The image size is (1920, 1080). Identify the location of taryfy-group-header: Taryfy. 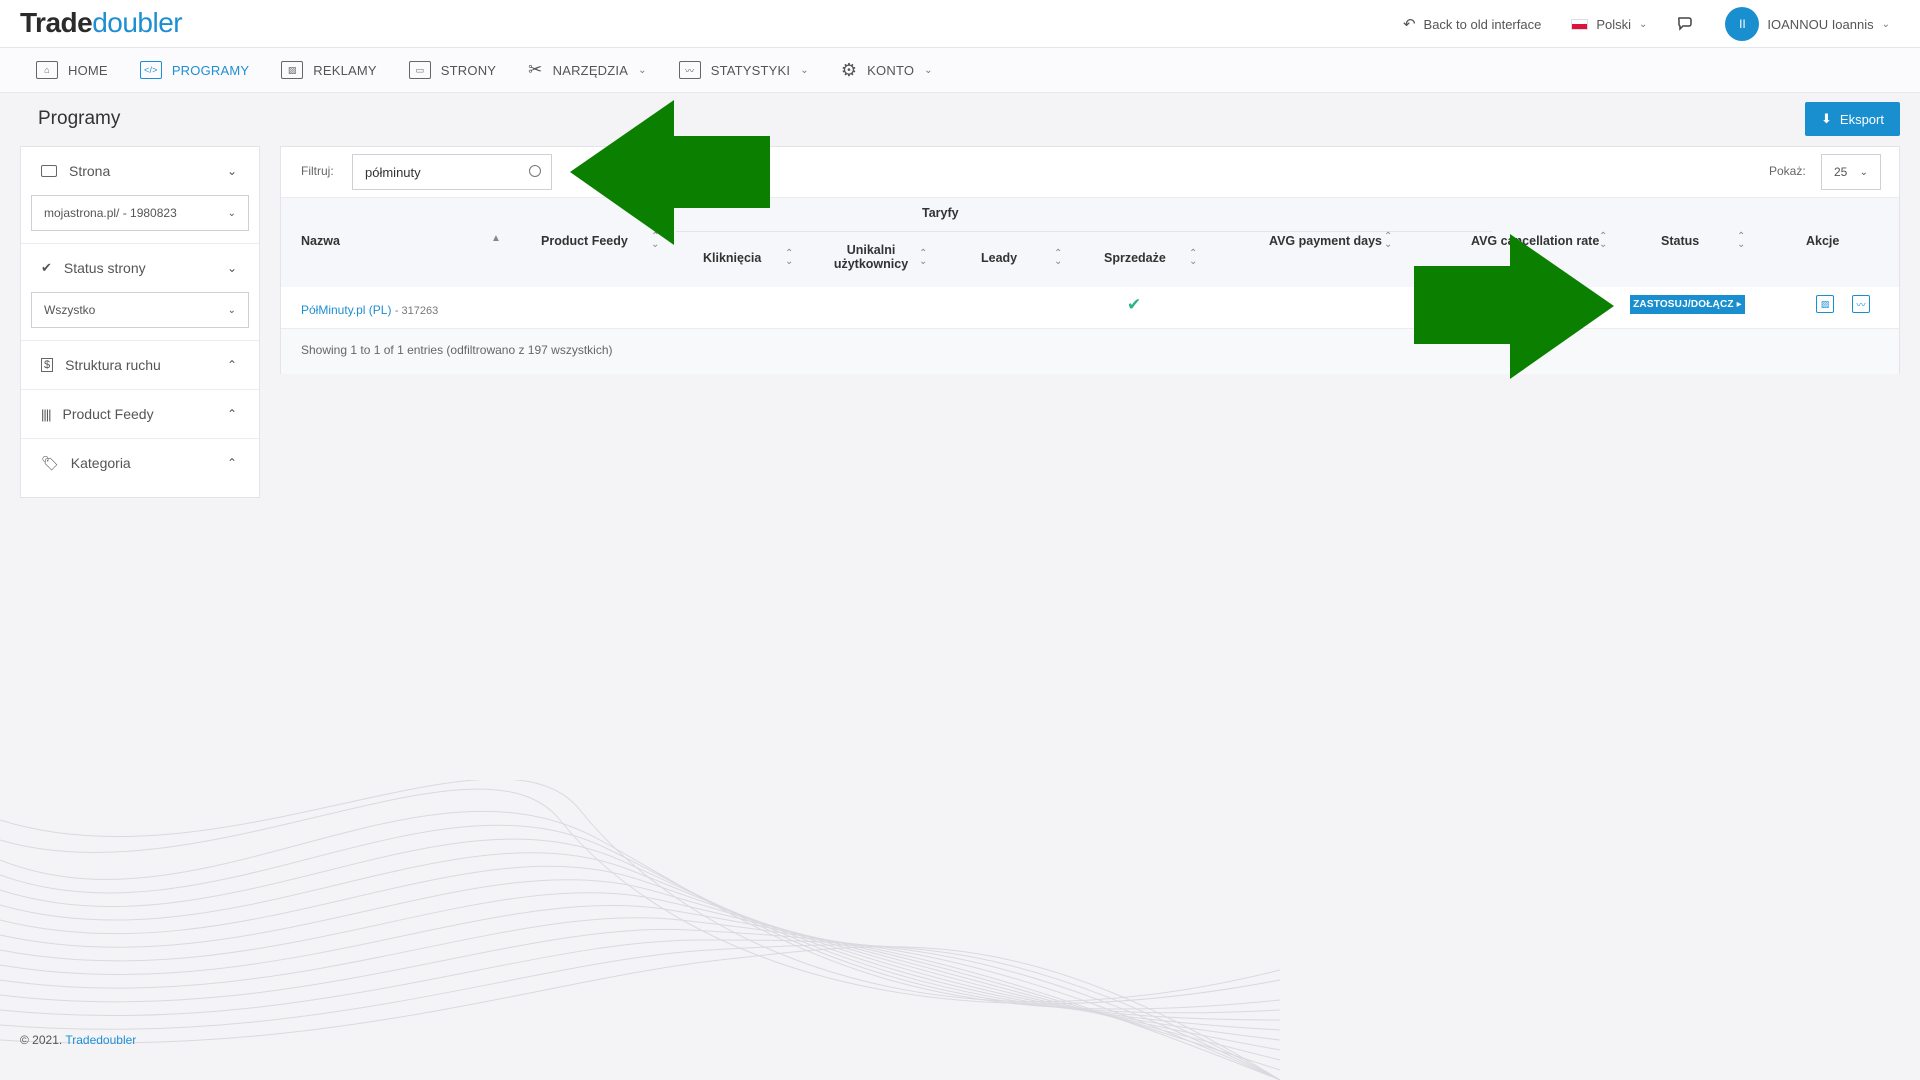
(940, 213).